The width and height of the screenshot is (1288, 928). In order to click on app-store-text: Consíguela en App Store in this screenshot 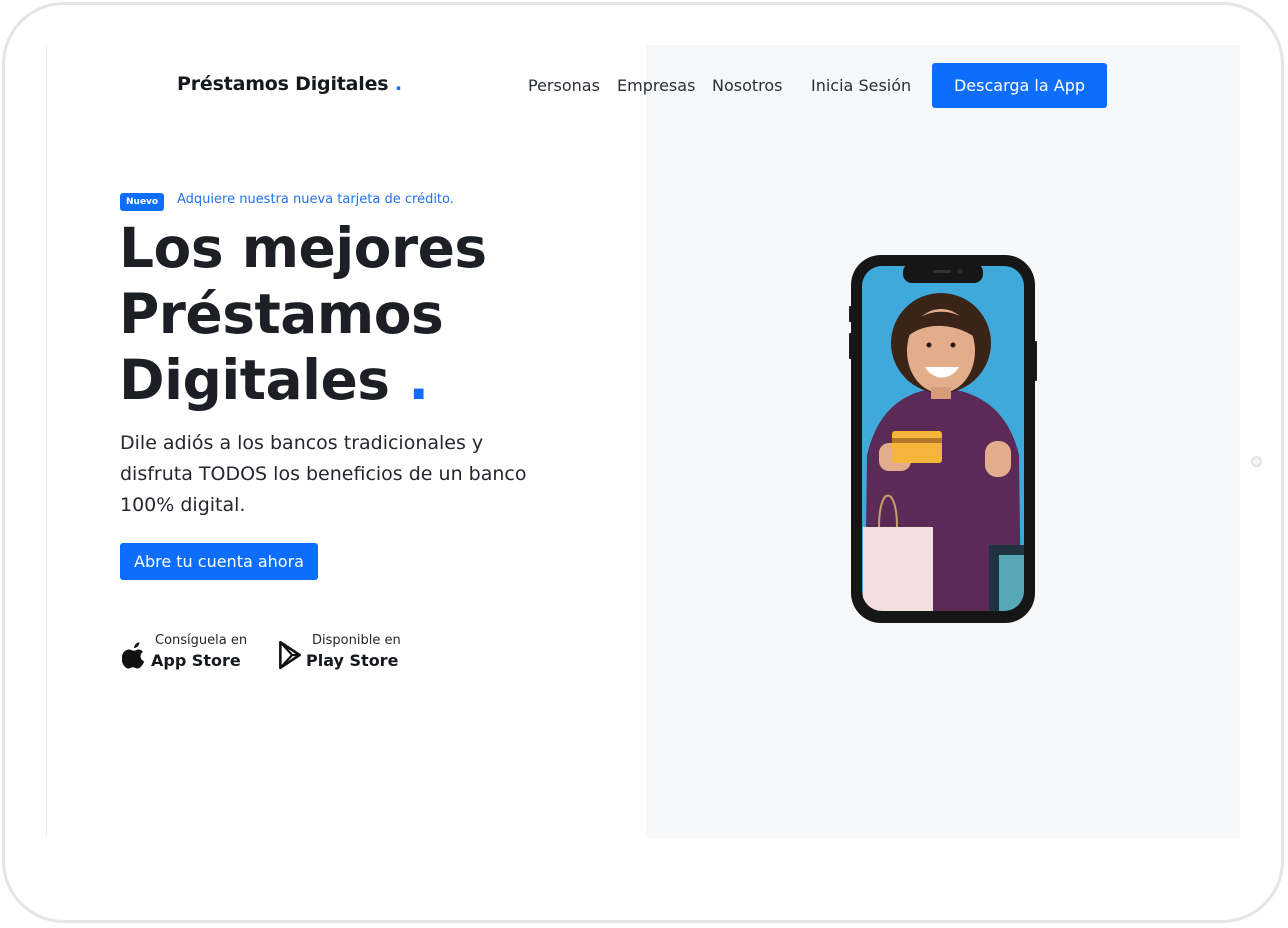, I will do `click(199, 651)`.